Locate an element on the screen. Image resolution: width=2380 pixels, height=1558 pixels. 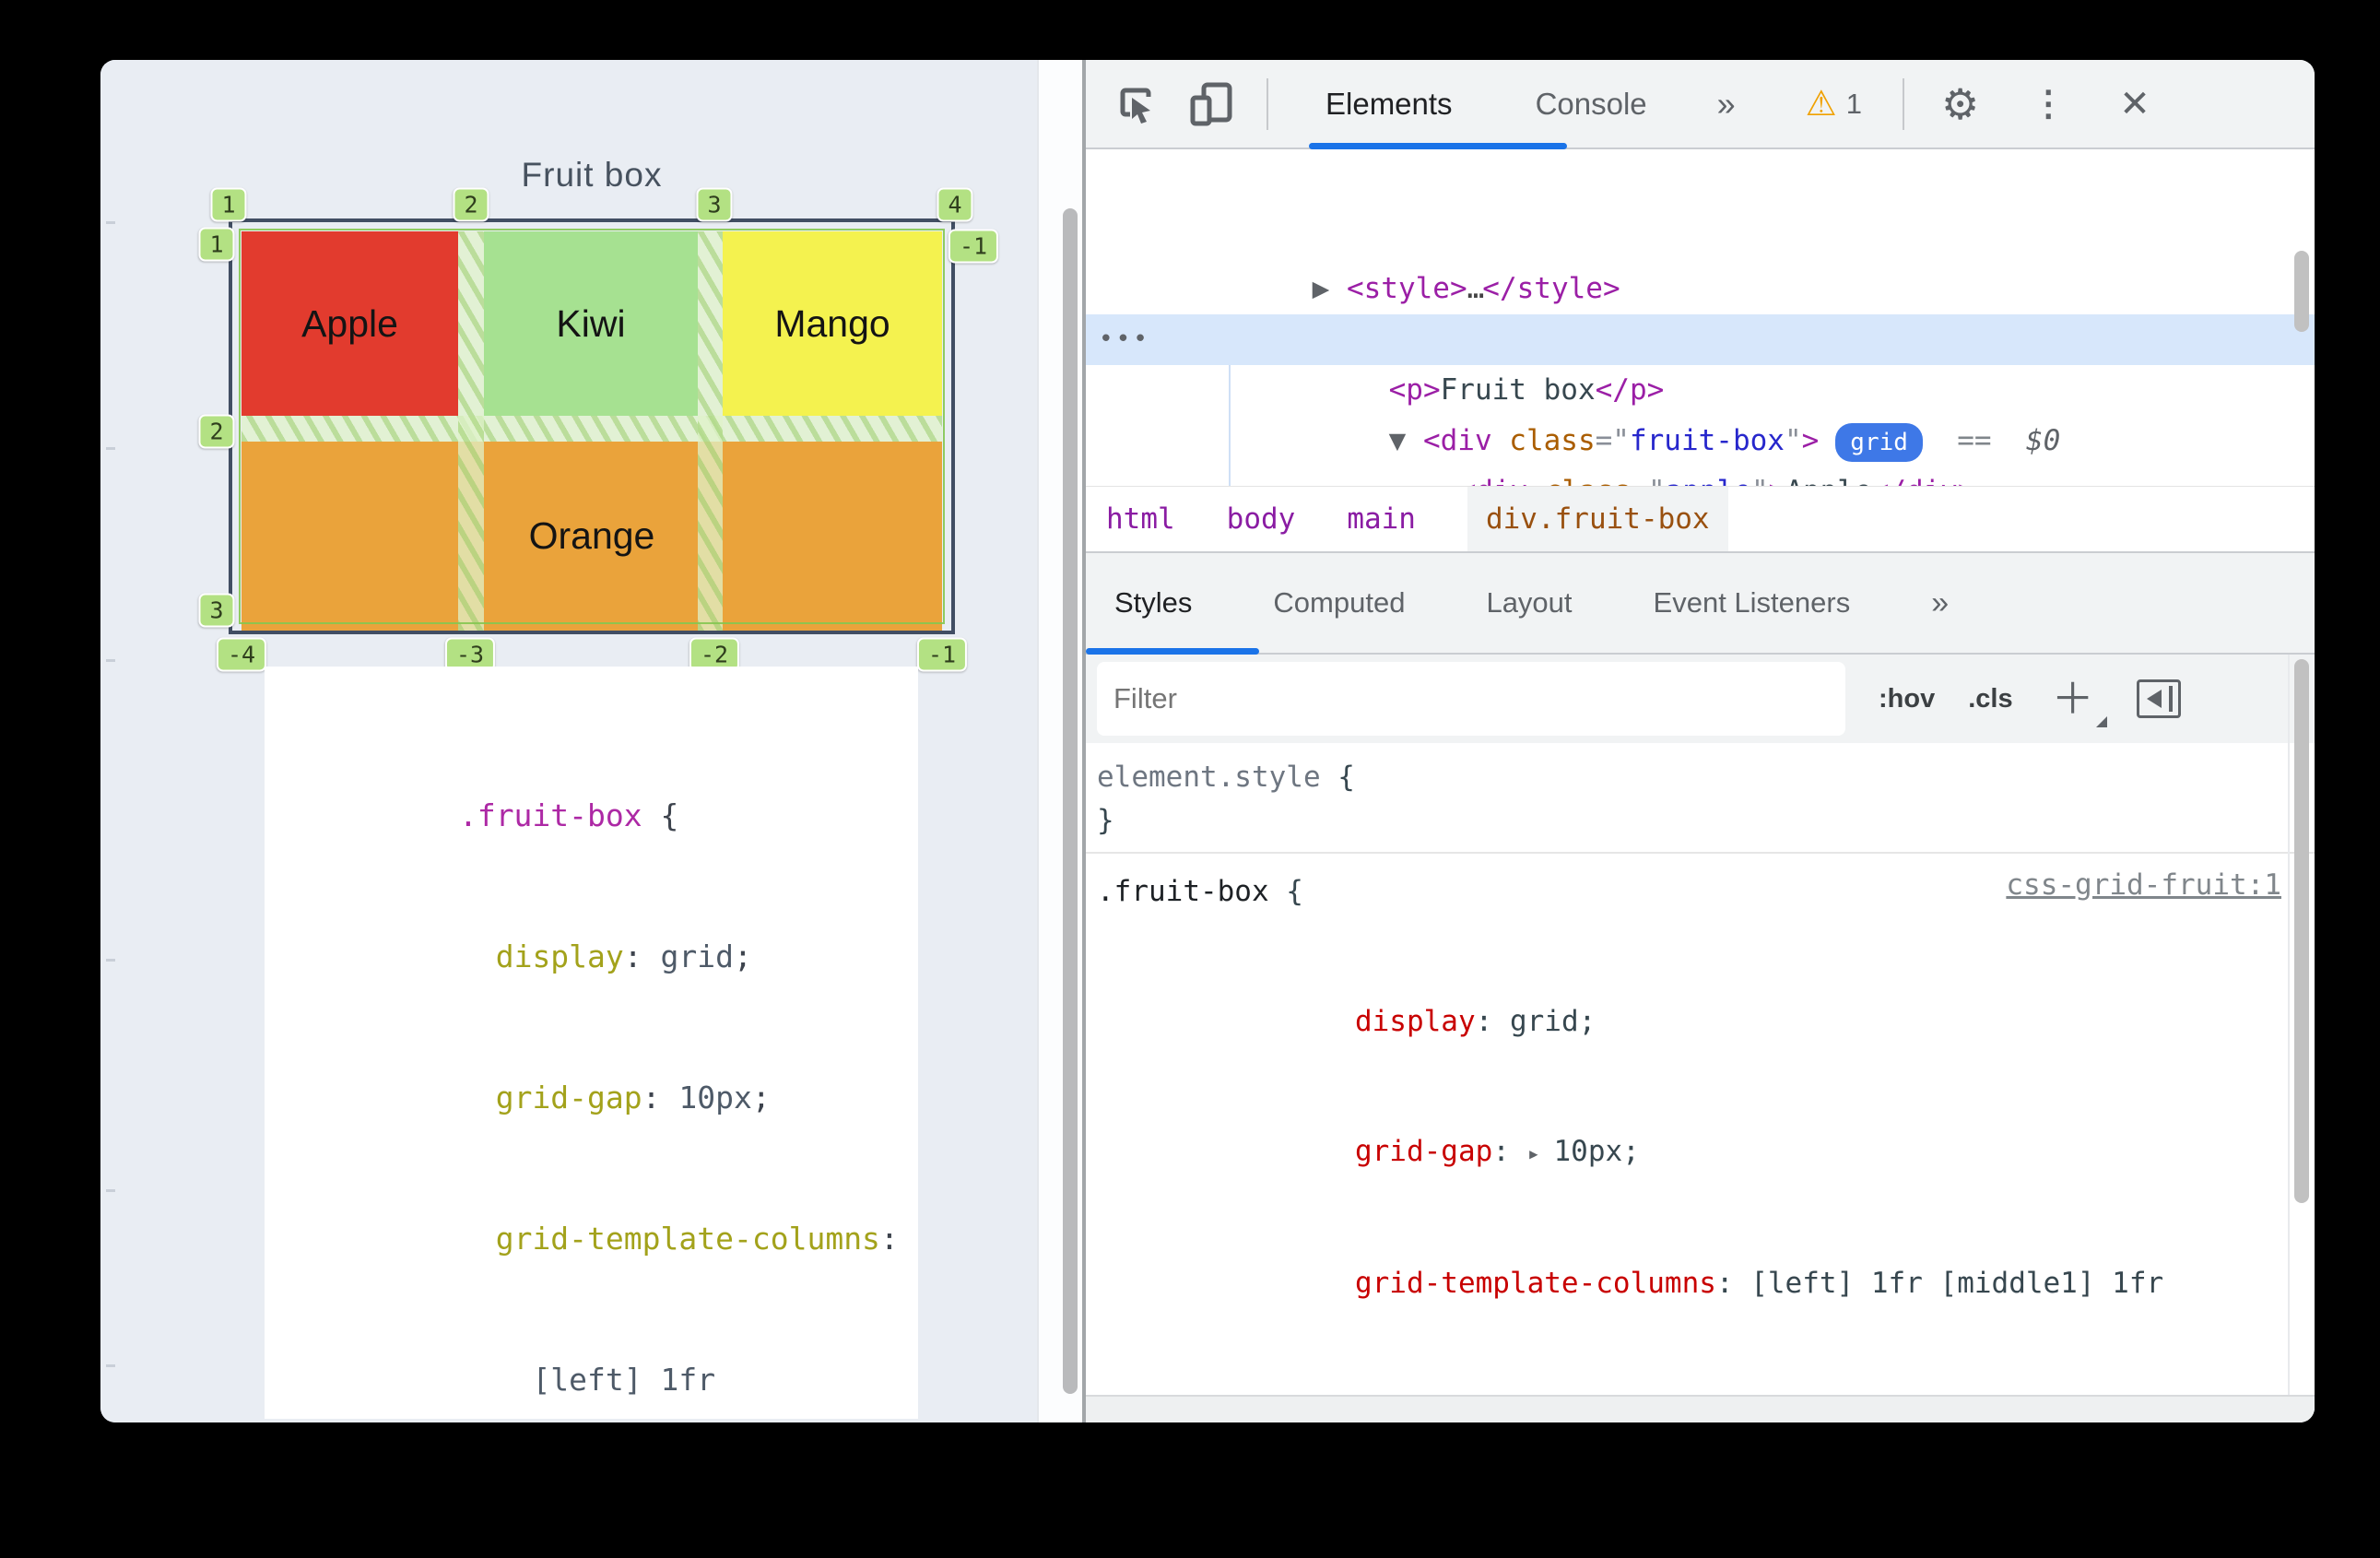
dom-scrollbar-thumb is located at coordinates (2301, 291).